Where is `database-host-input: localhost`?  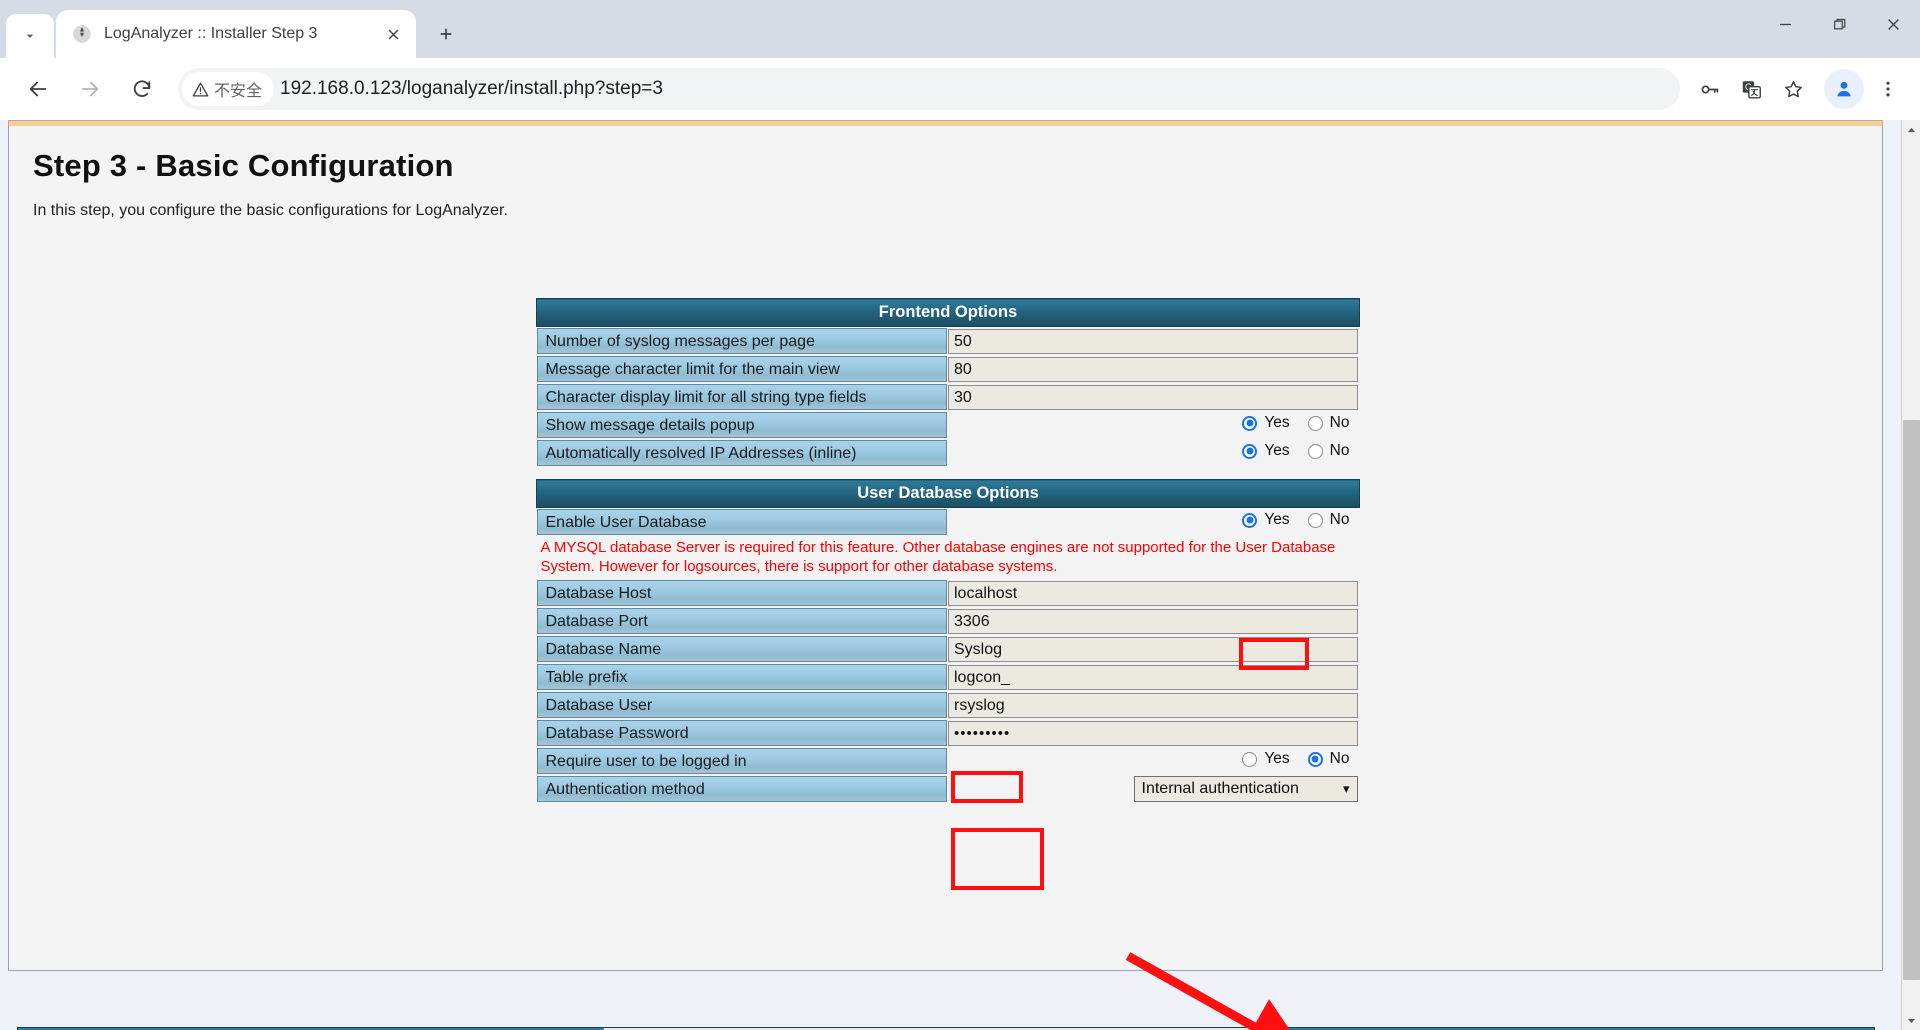 database-host-input: localhost is located at coordinates (1153, 593).